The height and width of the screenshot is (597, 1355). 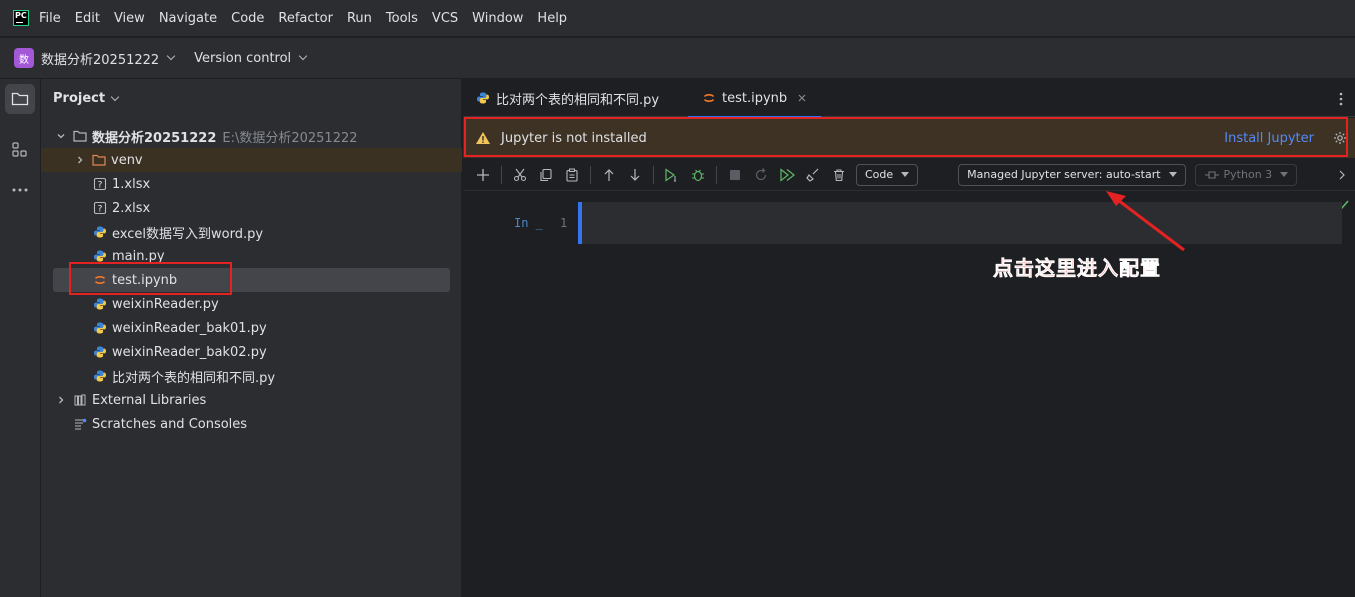 I want to click on trash-icon, so click(x=839, y=174).